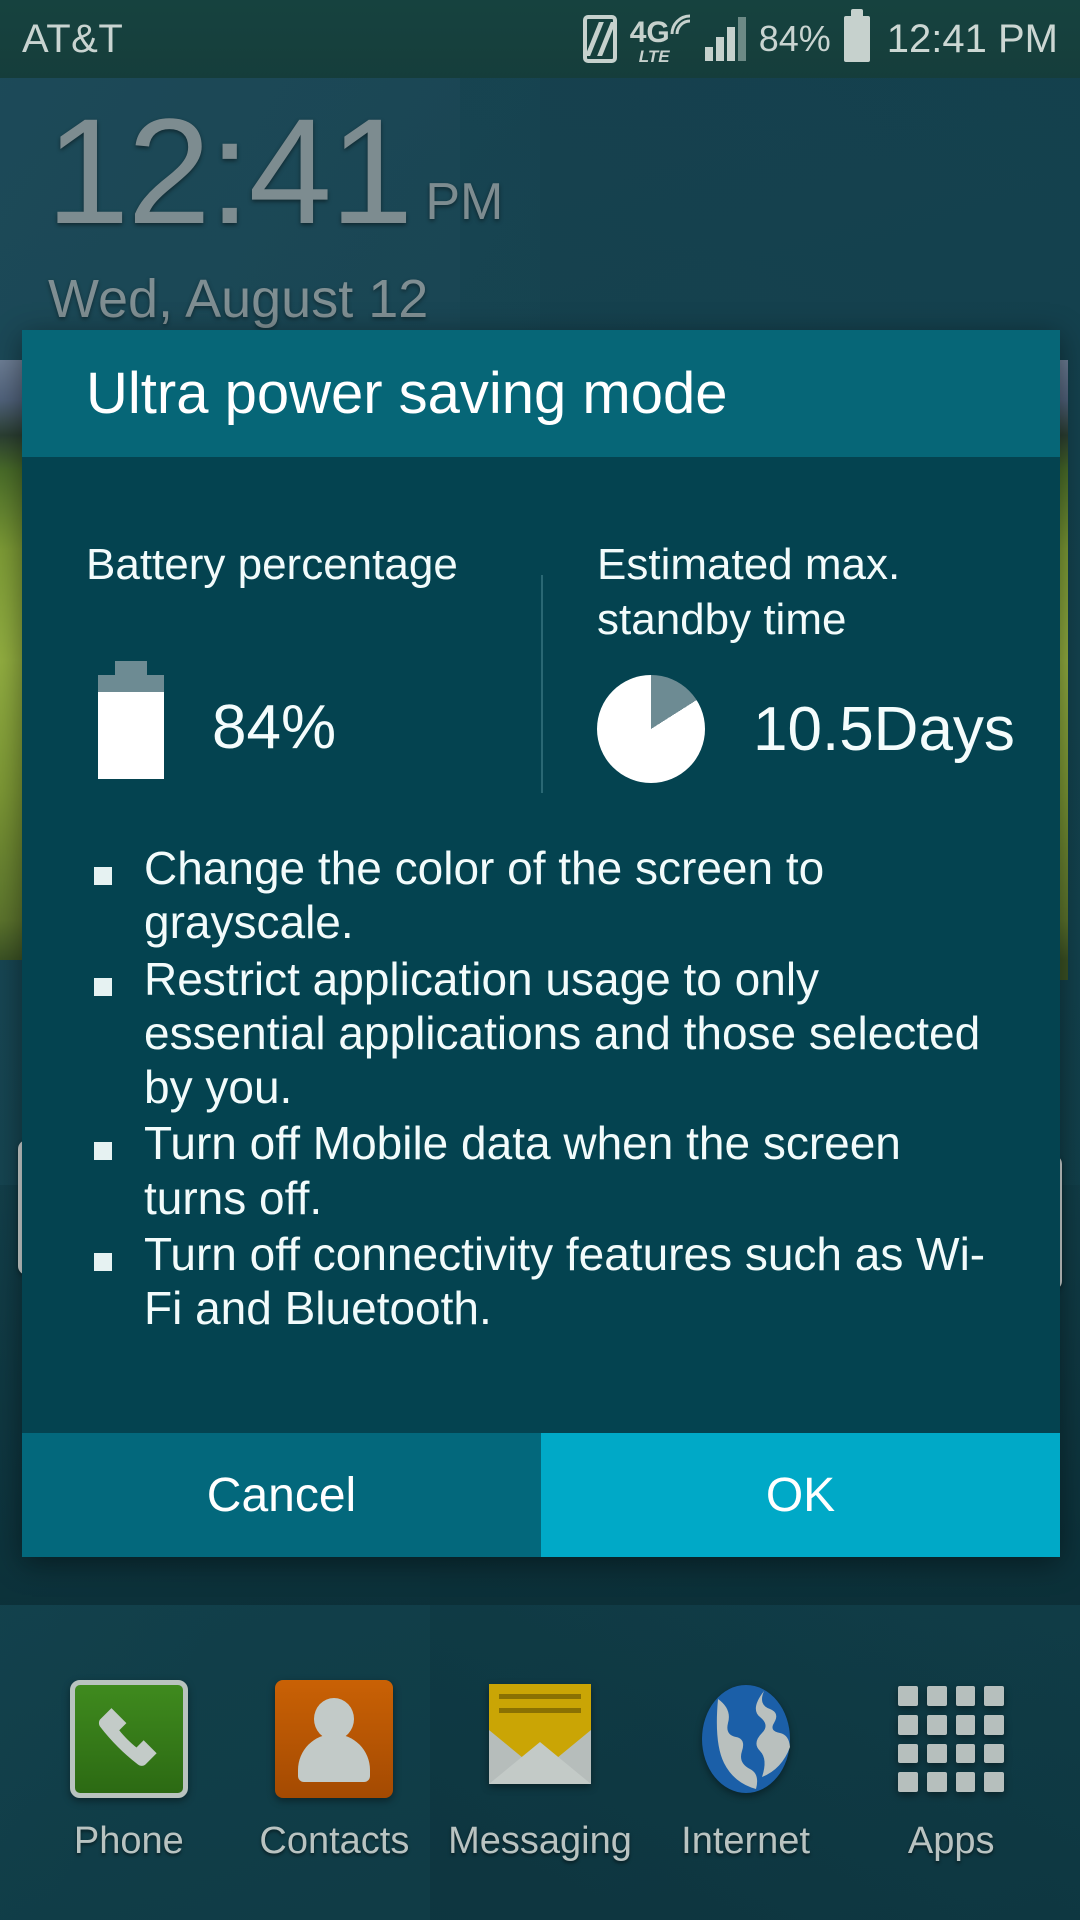 This screenshot has width=1080, height=1920. What do you see at coordinates (464, 202) in the screenshot?
I see `lock-clock-ampm: PM` at bounding box center [464, 202].